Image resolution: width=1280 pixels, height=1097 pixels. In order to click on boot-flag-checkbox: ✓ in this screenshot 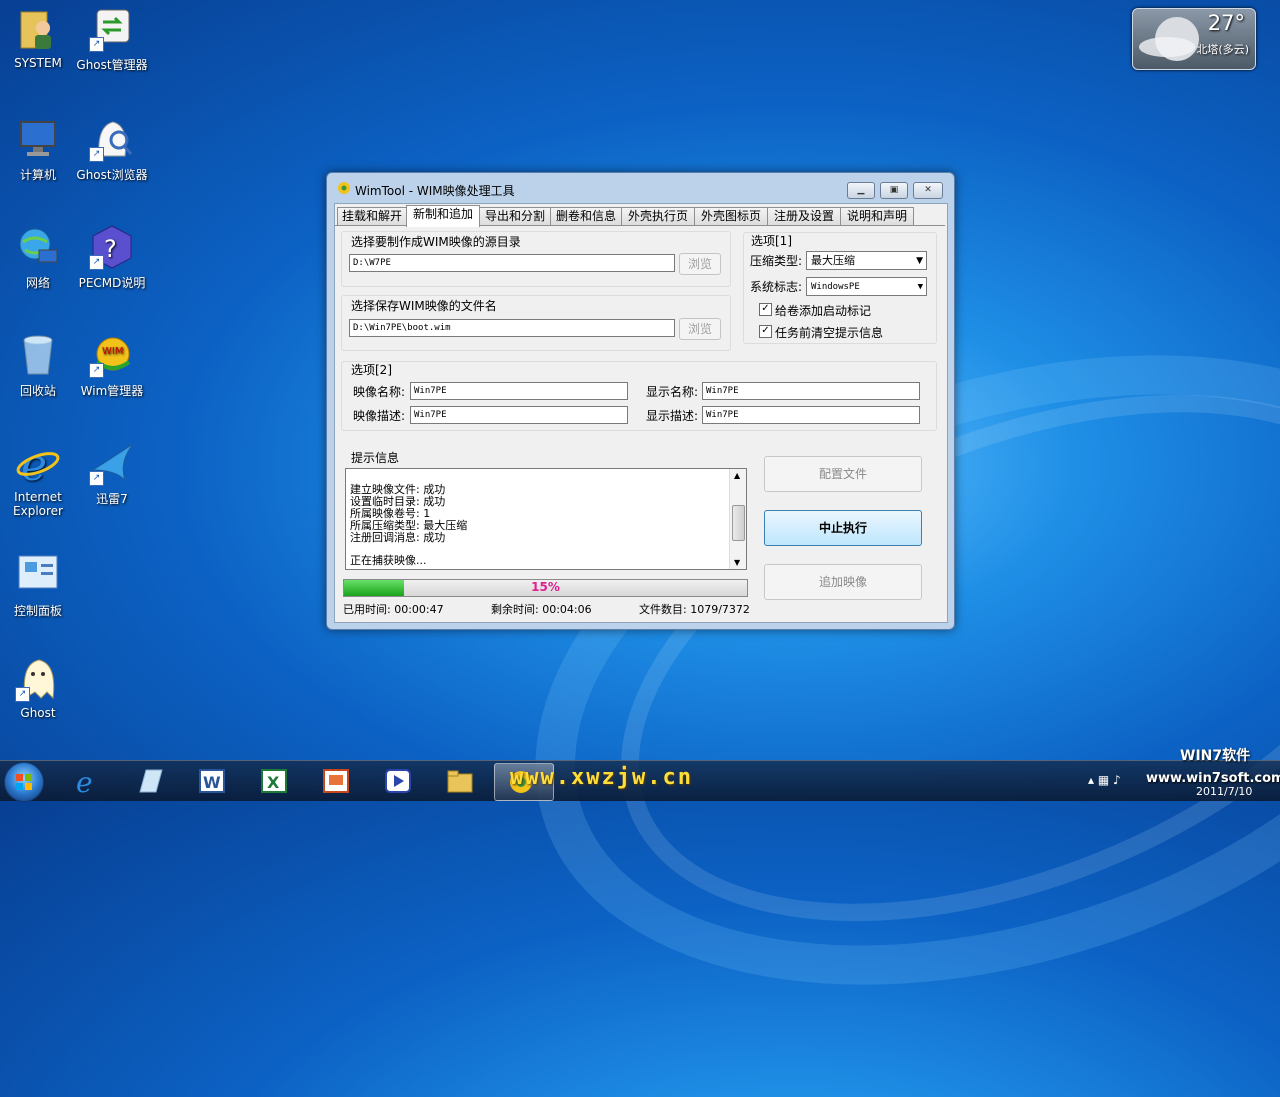, I will do `click(765, 309)`.